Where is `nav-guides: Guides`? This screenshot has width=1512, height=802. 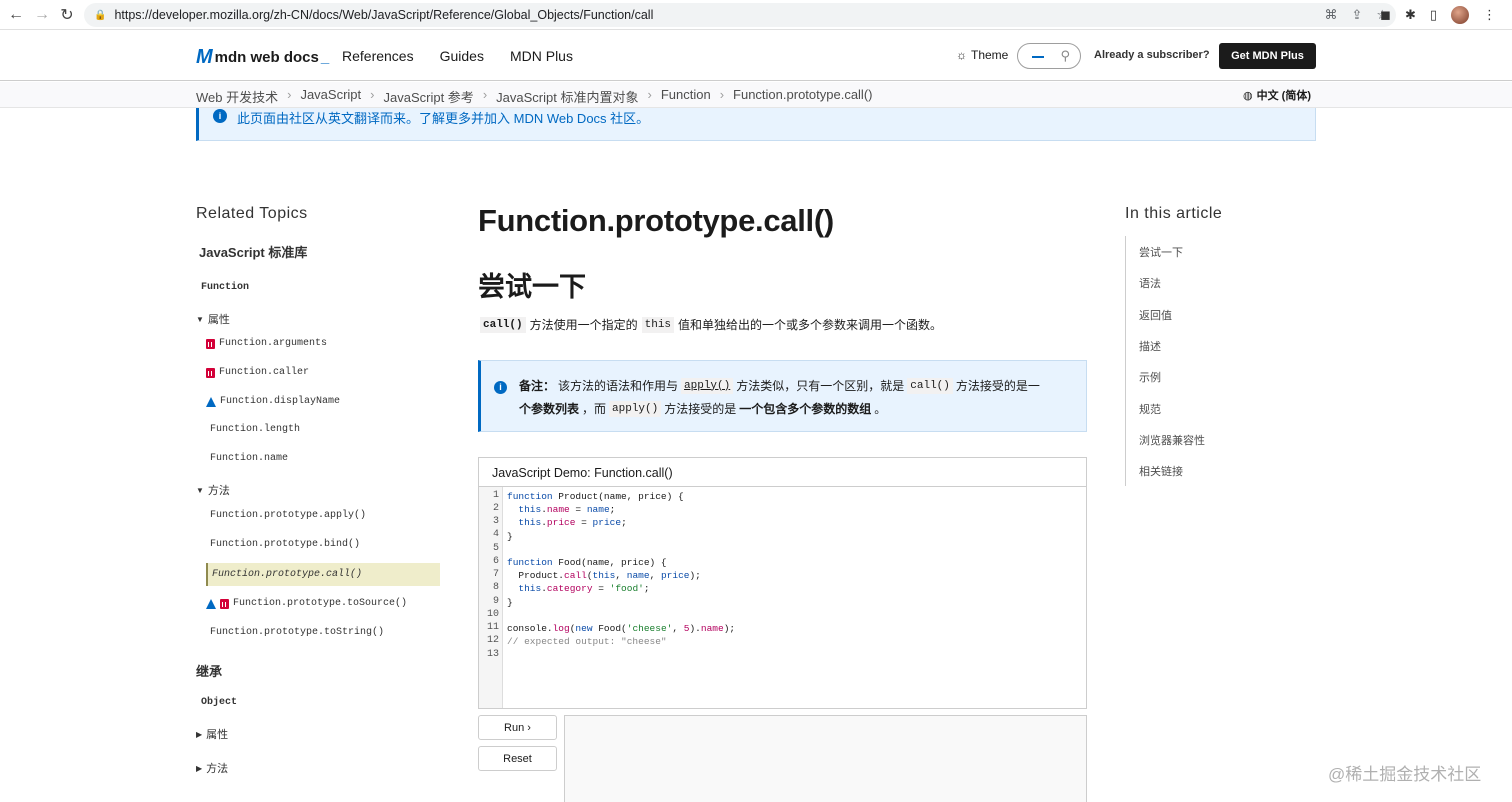 nav-guides: Guides is located at coordinates (462, 56).